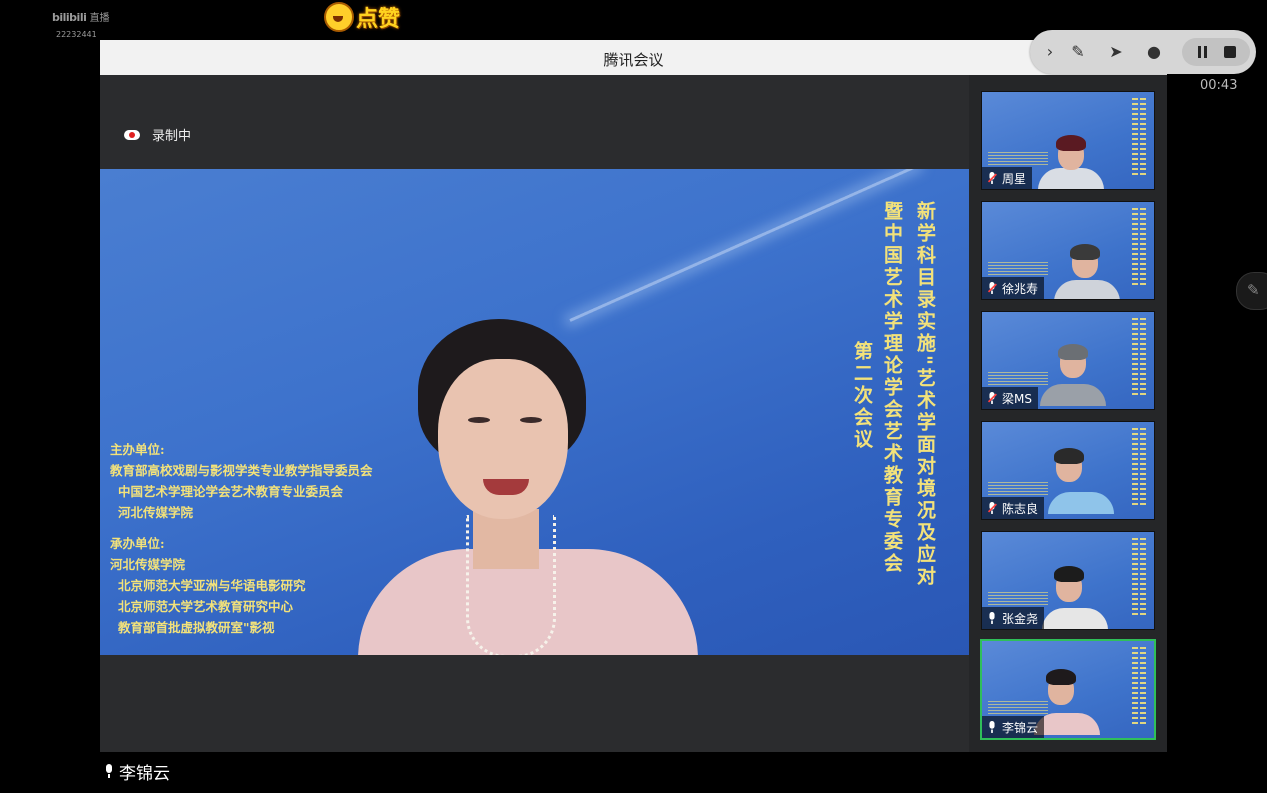  I want to click on participant-name: 李锦云, so click(1020, 727).